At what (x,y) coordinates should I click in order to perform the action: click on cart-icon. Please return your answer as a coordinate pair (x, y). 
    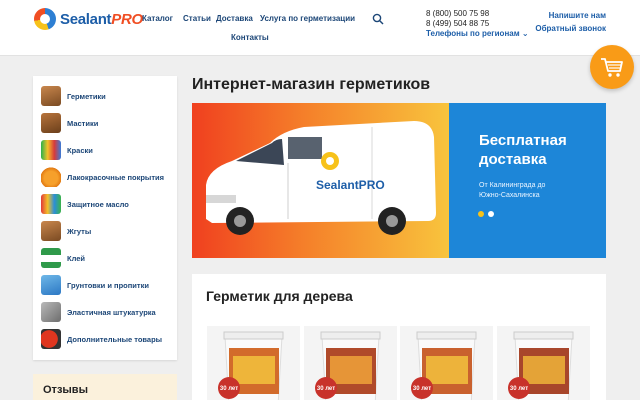
    Looking at the image, I should click on (612, 67).